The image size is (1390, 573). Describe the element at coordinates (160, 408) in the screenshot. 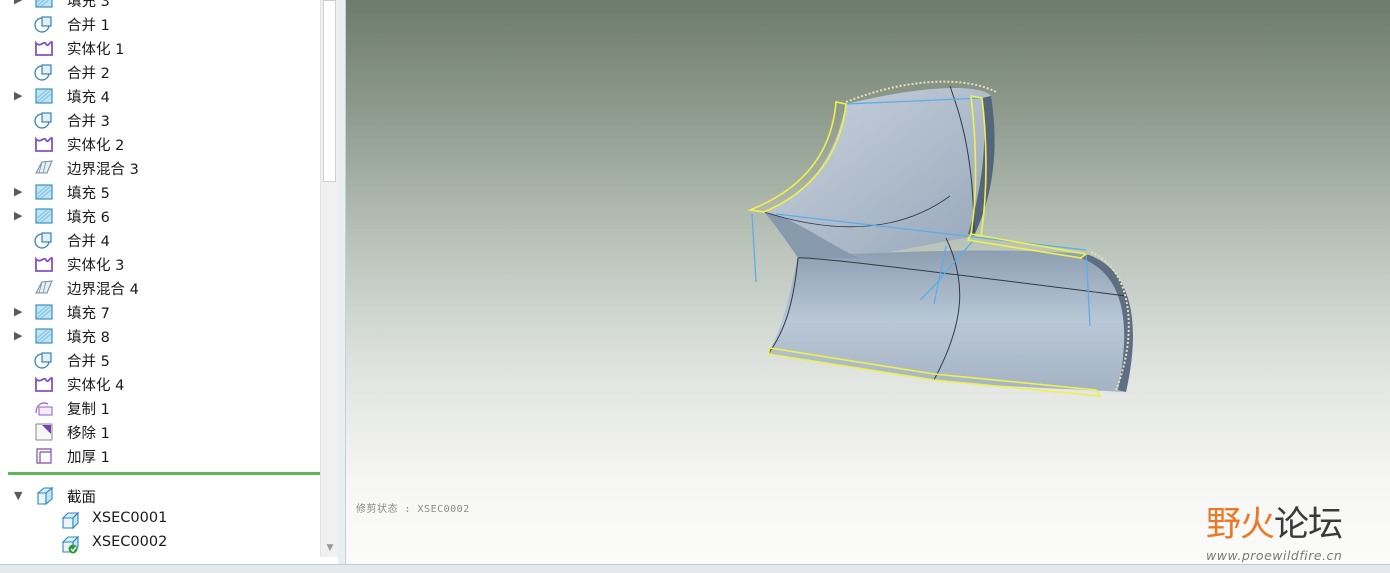

I see `tree-item: 复制 1` at that location.